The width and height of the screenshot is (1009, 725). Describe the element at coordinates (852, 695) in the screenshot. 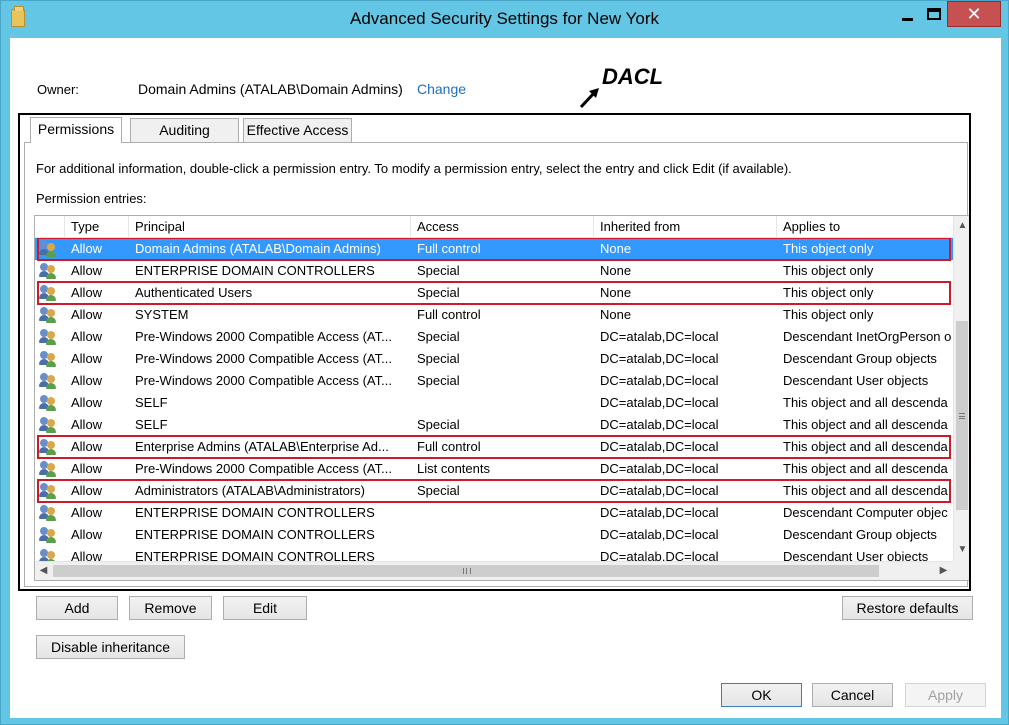

I see `cancel-button: Cancel` at that location.